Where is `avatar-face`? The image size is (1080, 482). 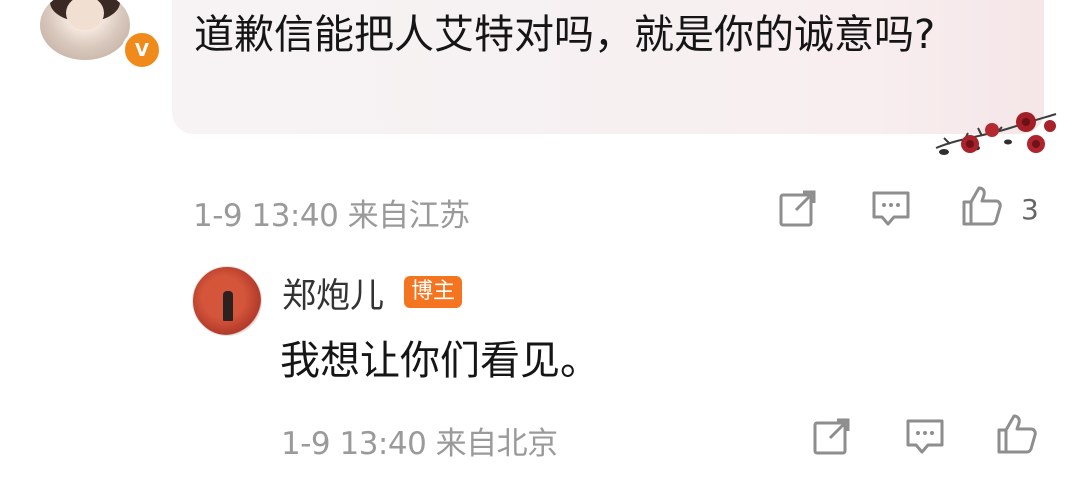
avatar-face is located at coordinates (85, 15).